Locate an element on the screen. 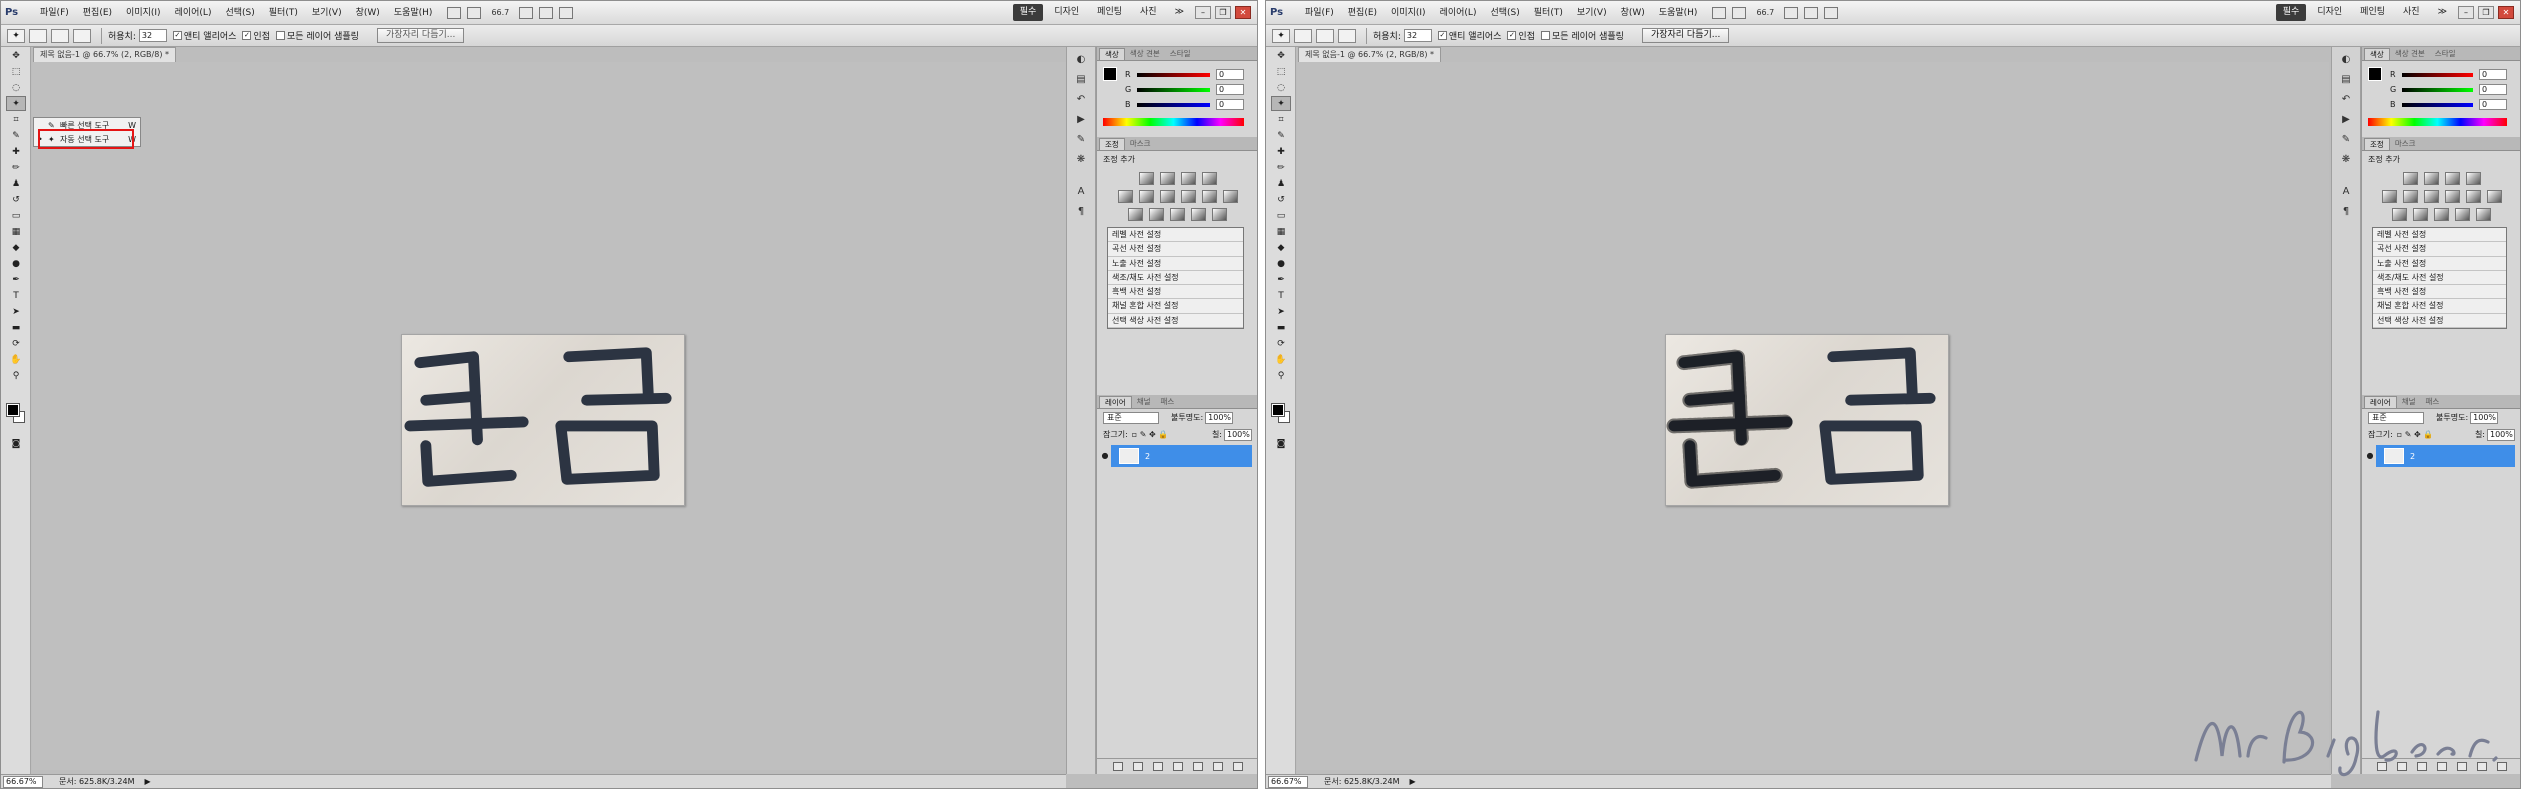  tab-masks: 마스크 is located at coordinates (1140, 144).